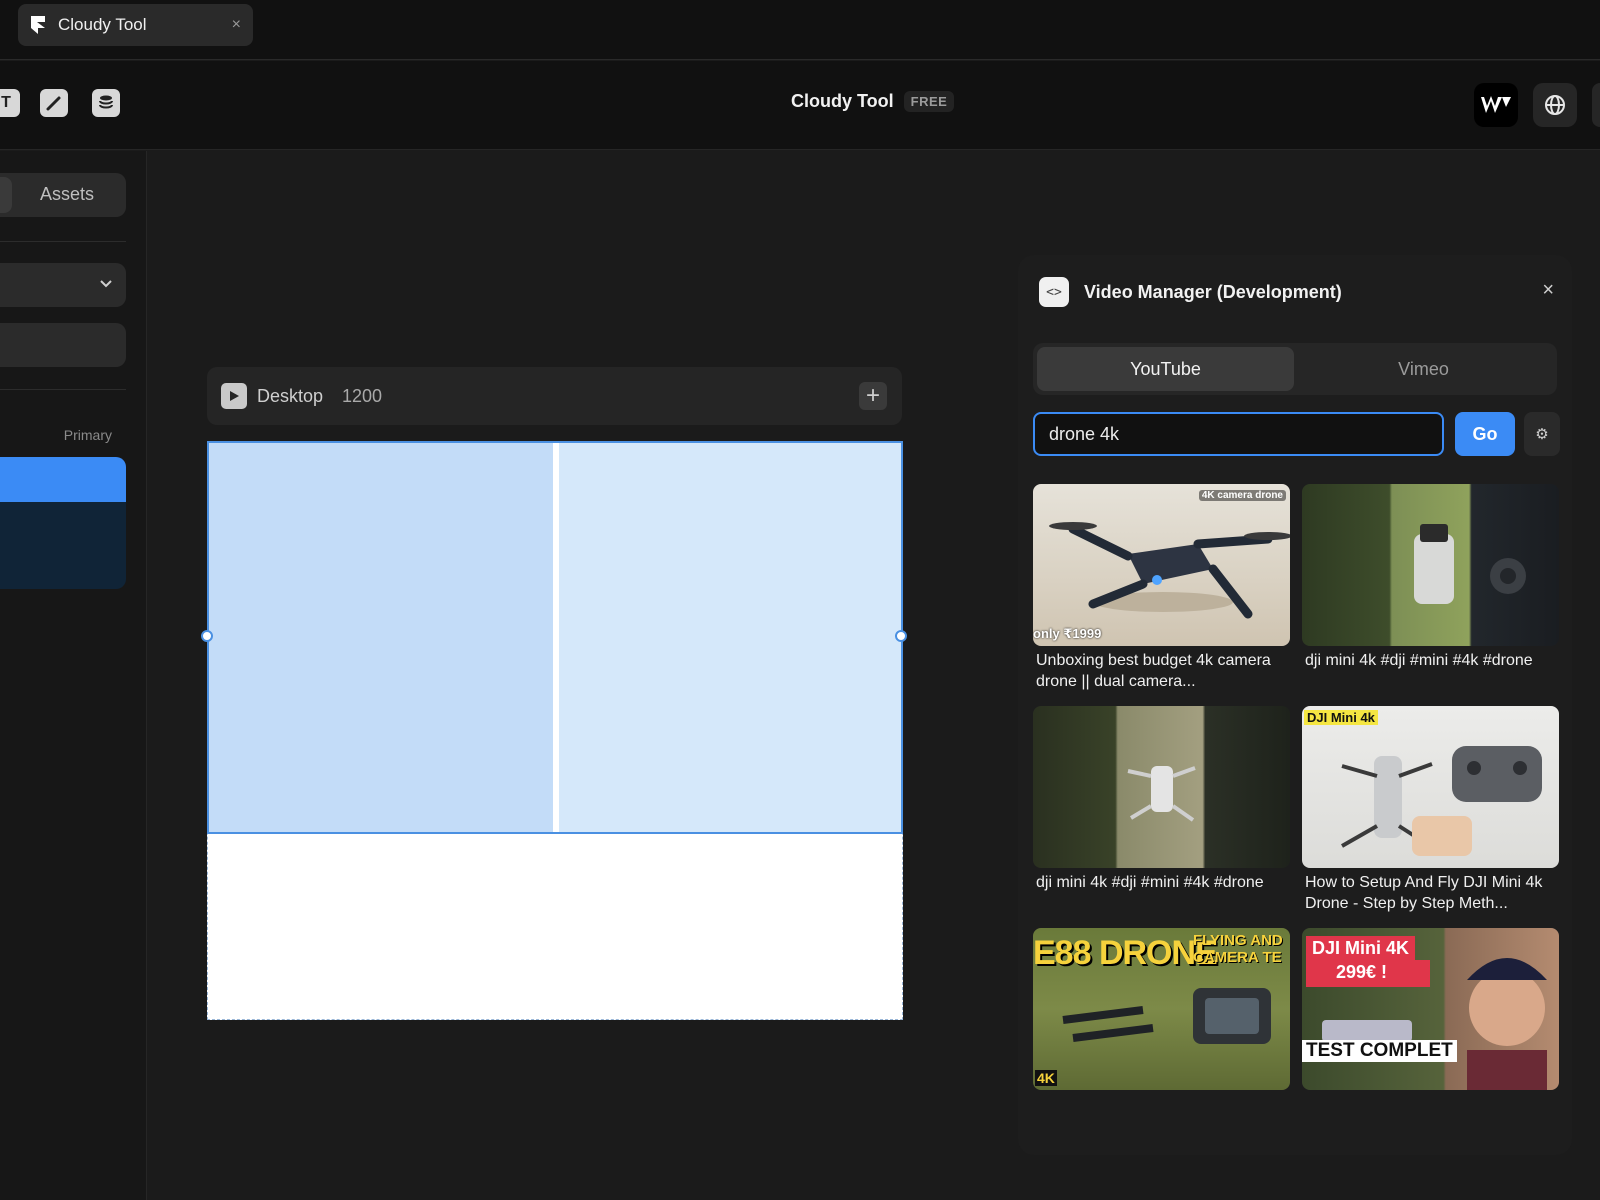 Image resolution: width=1600 pixels, height=1200 pixels. Describe the element at coordinates (67, 194) in the screenshot. I see `tab-assets: Assets` at that location.